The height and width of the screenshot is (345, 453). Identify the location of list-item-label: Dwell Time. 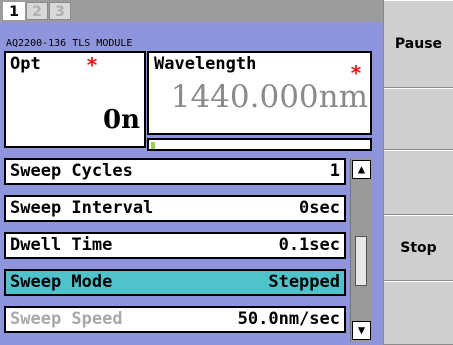
(61, 245).